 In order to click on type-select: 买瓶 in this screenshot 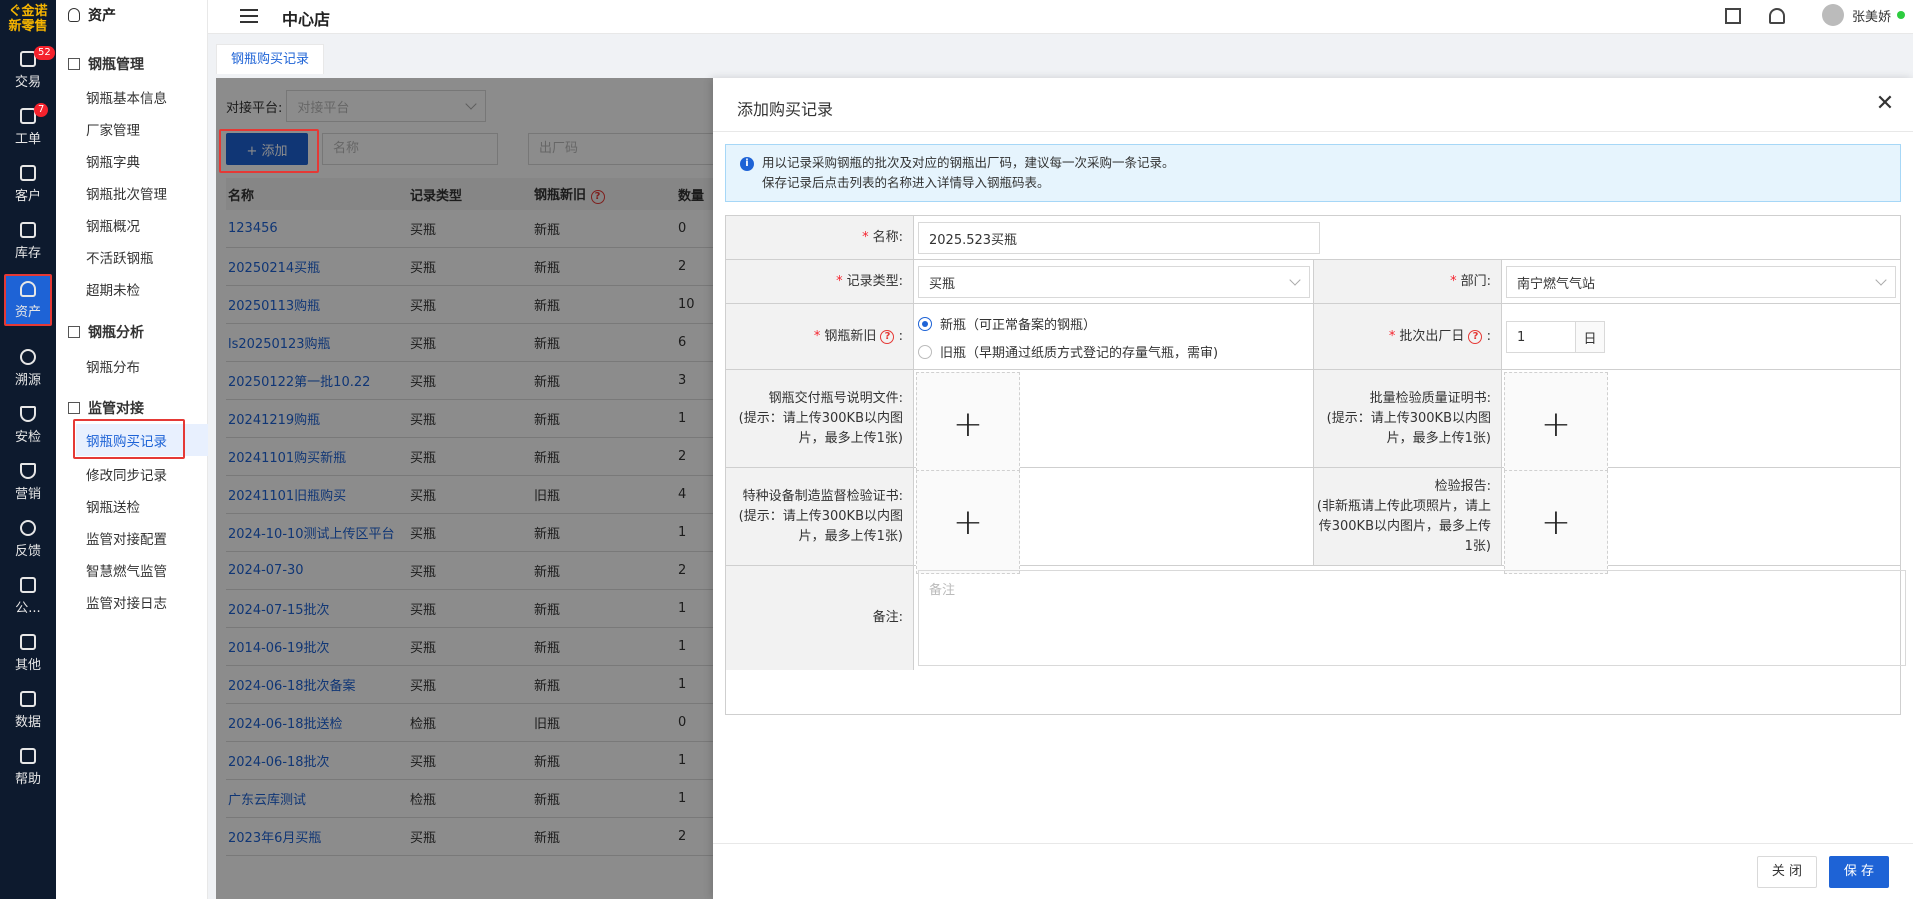, I will do `click(1114, 282)`.